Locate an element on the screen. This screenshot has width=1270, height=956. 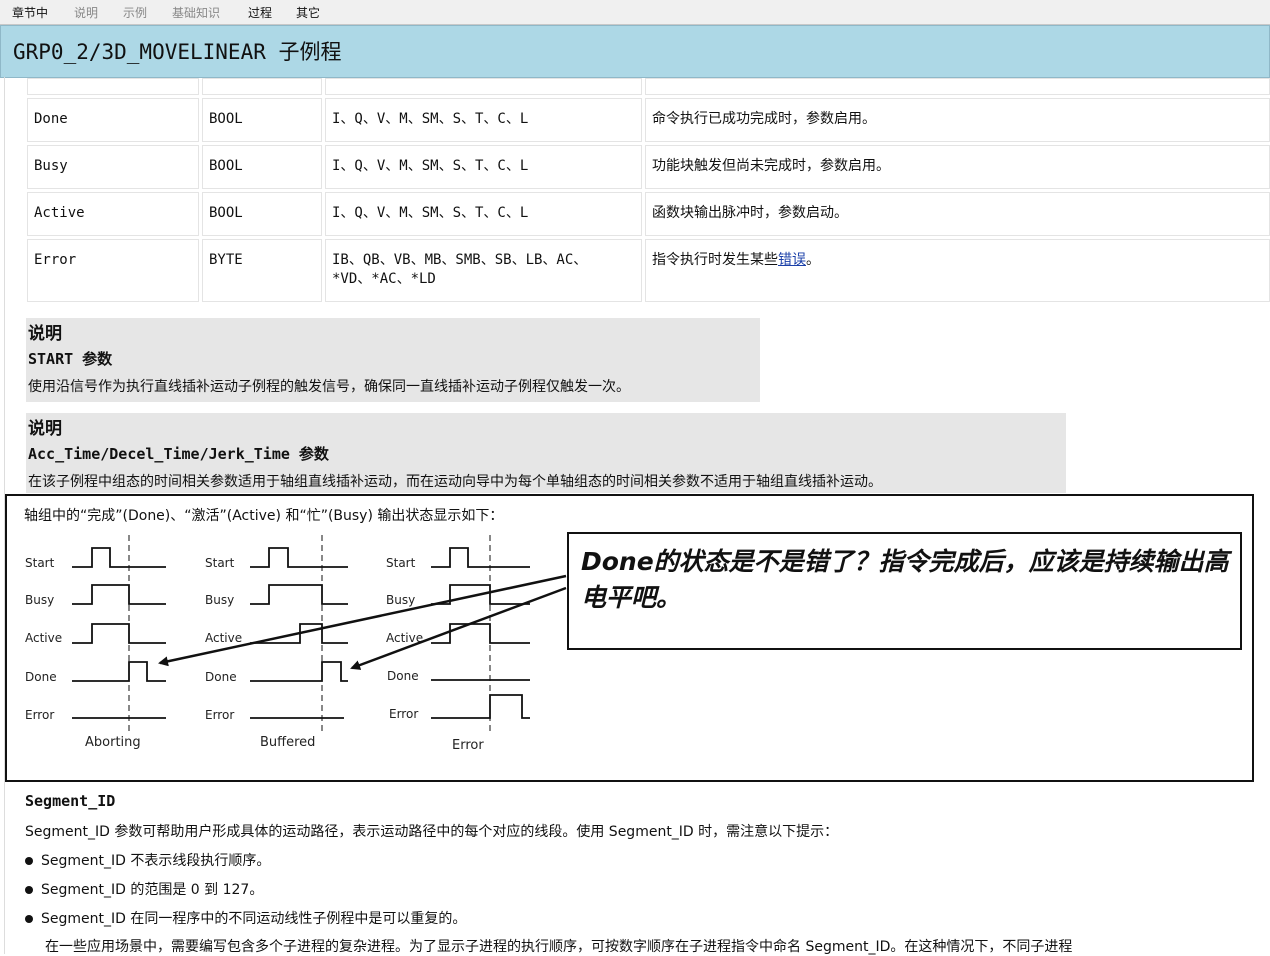
list-item-text: Segment_ID 的范围是 0 到 127。 is located at coordinates (152, 890).